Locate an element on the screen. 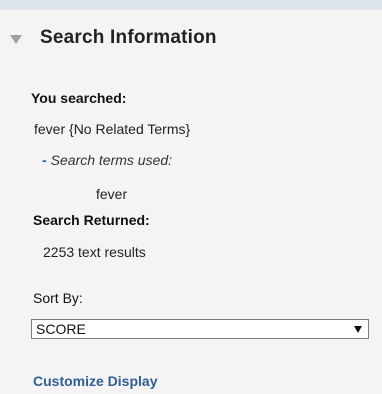  terms-used-dash: - is located at coordinates (44, 160).